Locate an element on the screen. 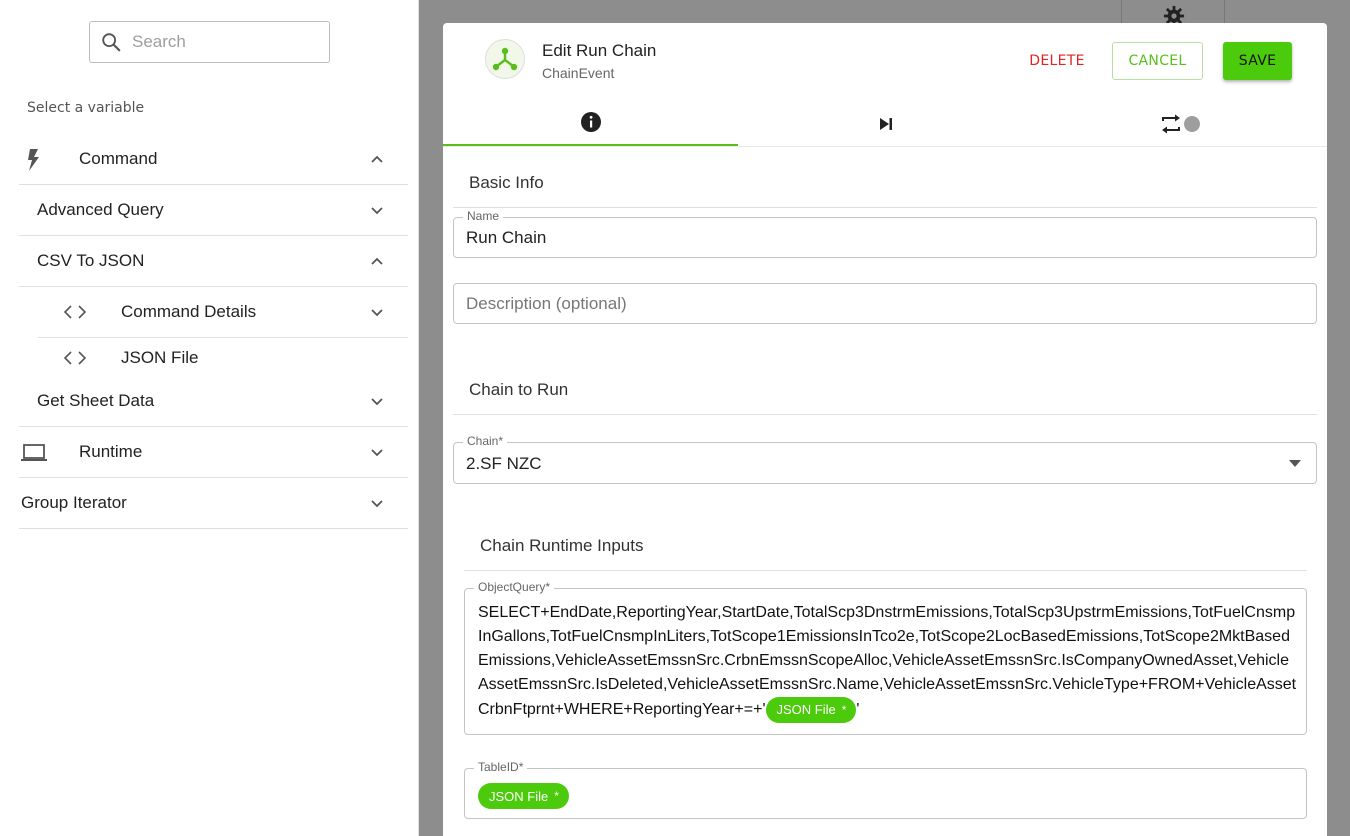  name-field-value: Run Chain is located at coordinates (506, 237).